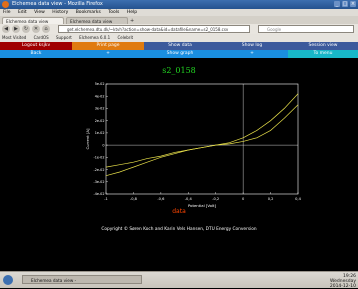 This screenshot has height=289, width=358. I want to click on maximize-button: □, so click(345, 4).